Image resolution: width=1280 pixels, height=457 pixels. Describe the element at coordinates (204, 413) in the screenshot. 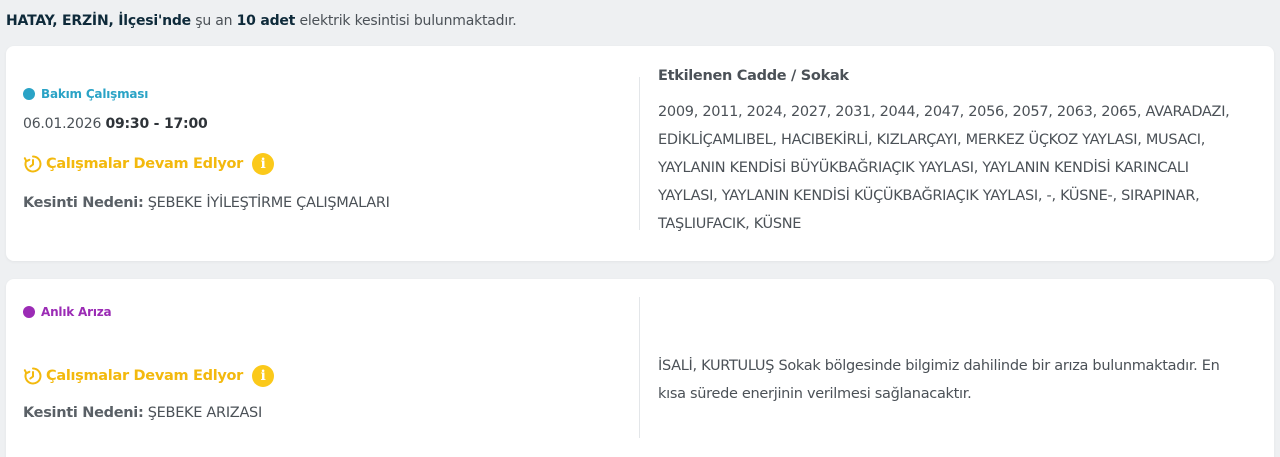

I see `outage-reason-value: ŞEBEKE ARIZASI` at that location.